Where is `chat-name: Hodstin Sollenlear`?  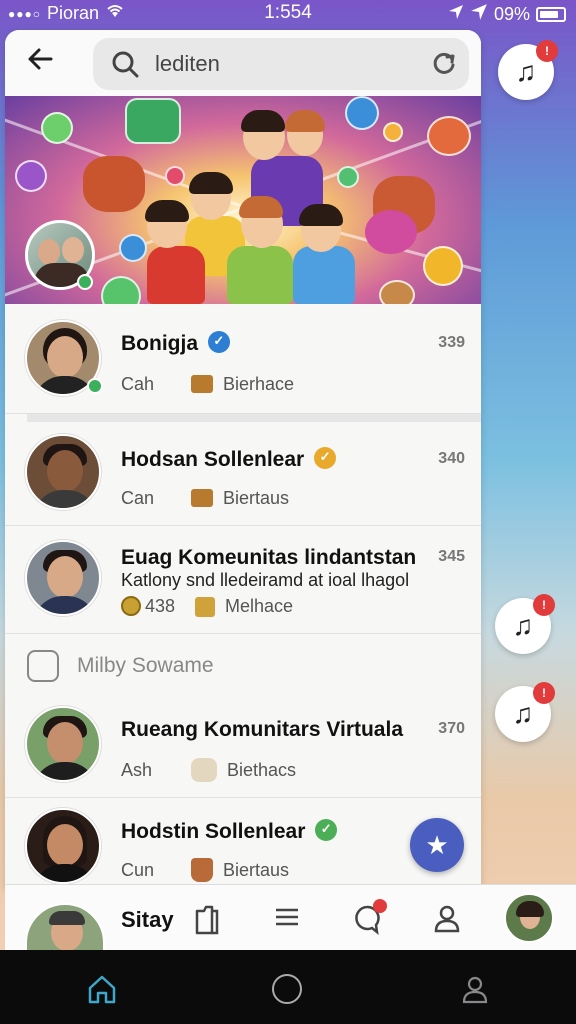 chat-name: Hodstin Sollenlear is located at coordinates (213, 831).